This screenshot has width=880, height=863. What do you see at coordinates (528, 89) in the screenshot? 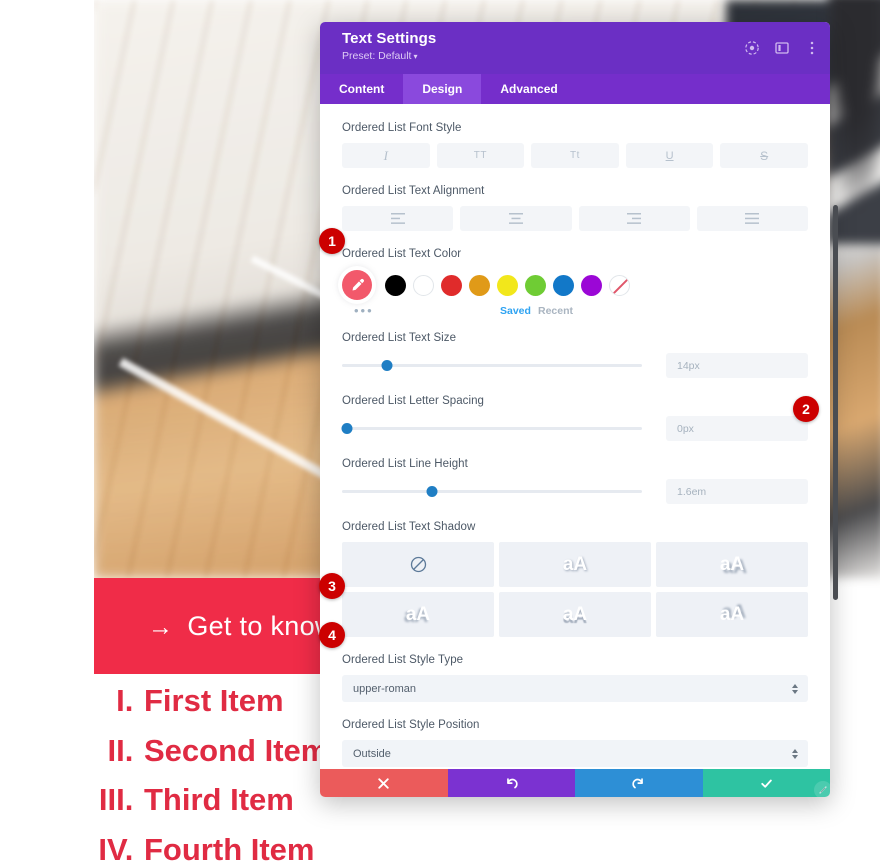
I see `tab-advanced: Advanced` at bounding box center [528, 89].